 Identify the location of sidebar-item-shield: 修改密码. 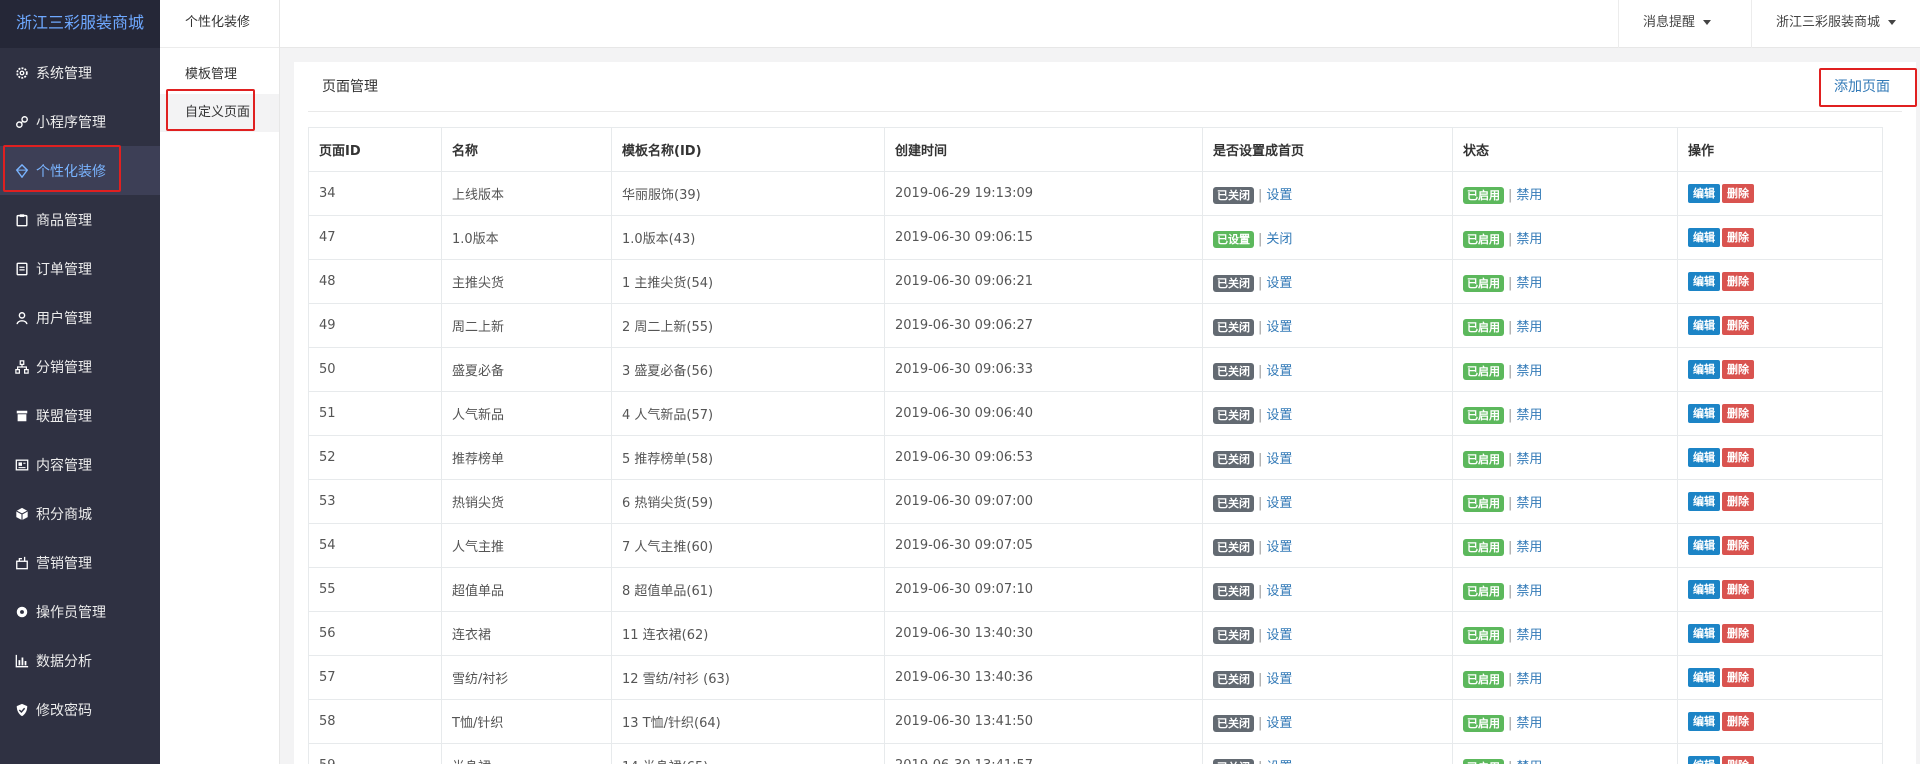
(80, 709).